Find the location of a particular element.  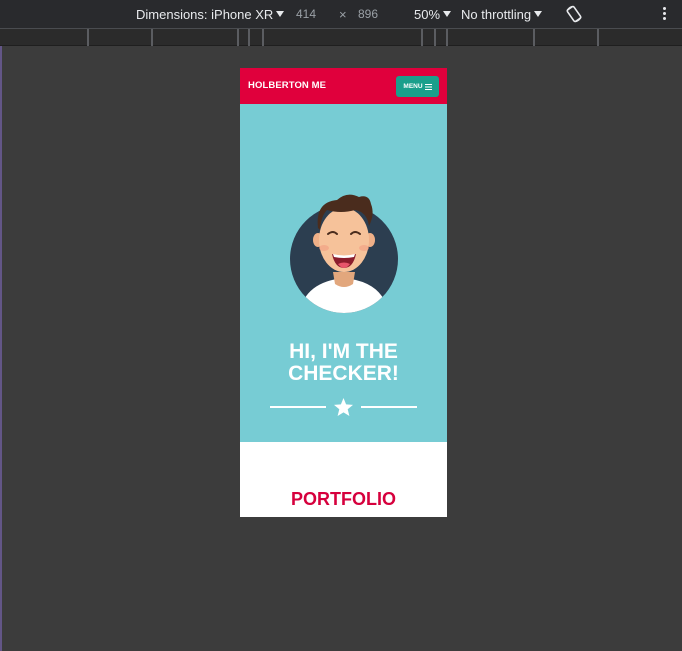

divider-line-right is located at coordinates (389, 407).